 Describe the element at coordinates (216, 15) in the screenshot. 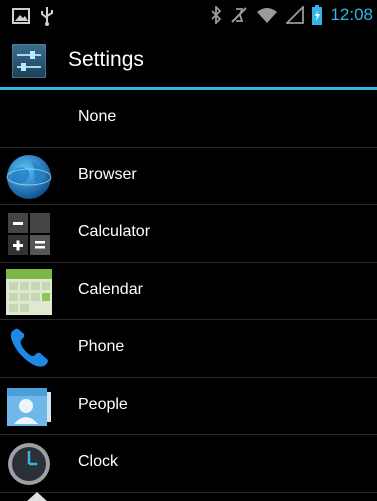

I see `bluetooth-icon` at that location.